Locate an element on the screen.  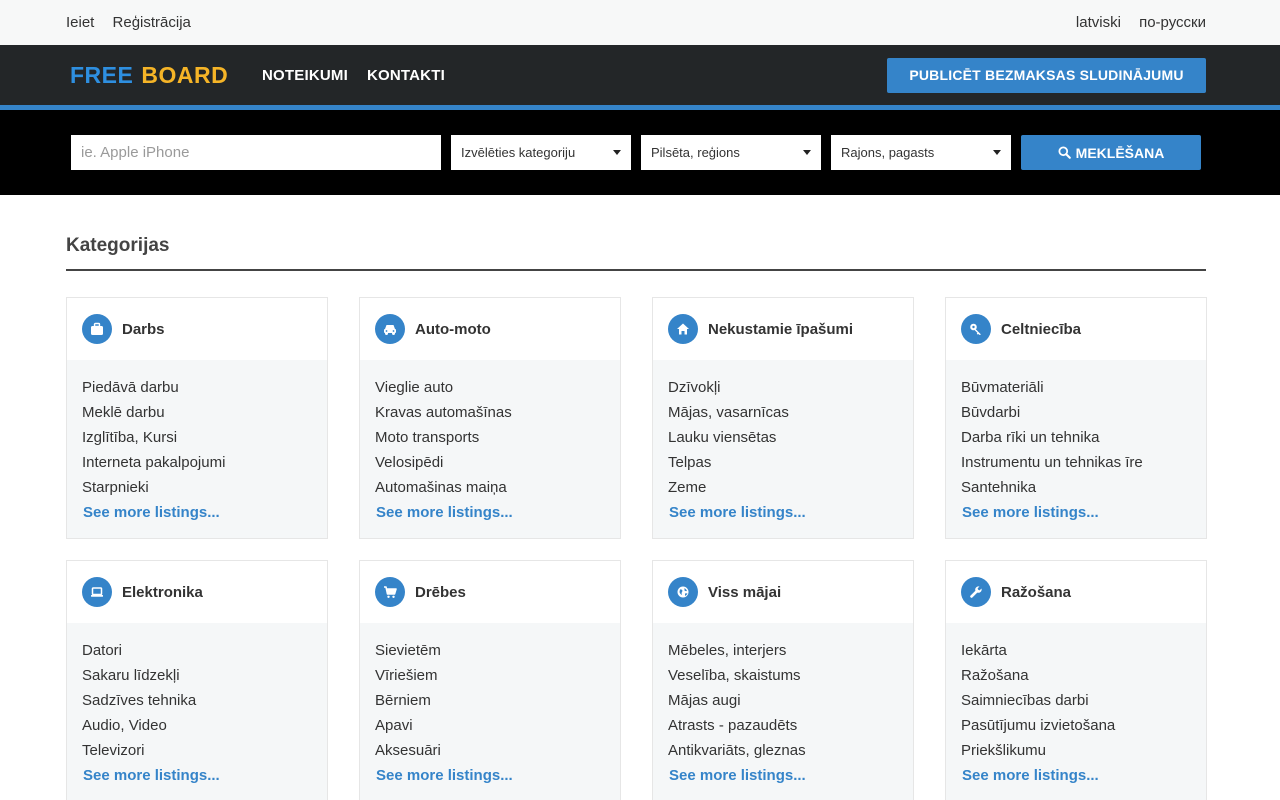
category-link: Automašinas maiņa is located at coordinates (490, 487).